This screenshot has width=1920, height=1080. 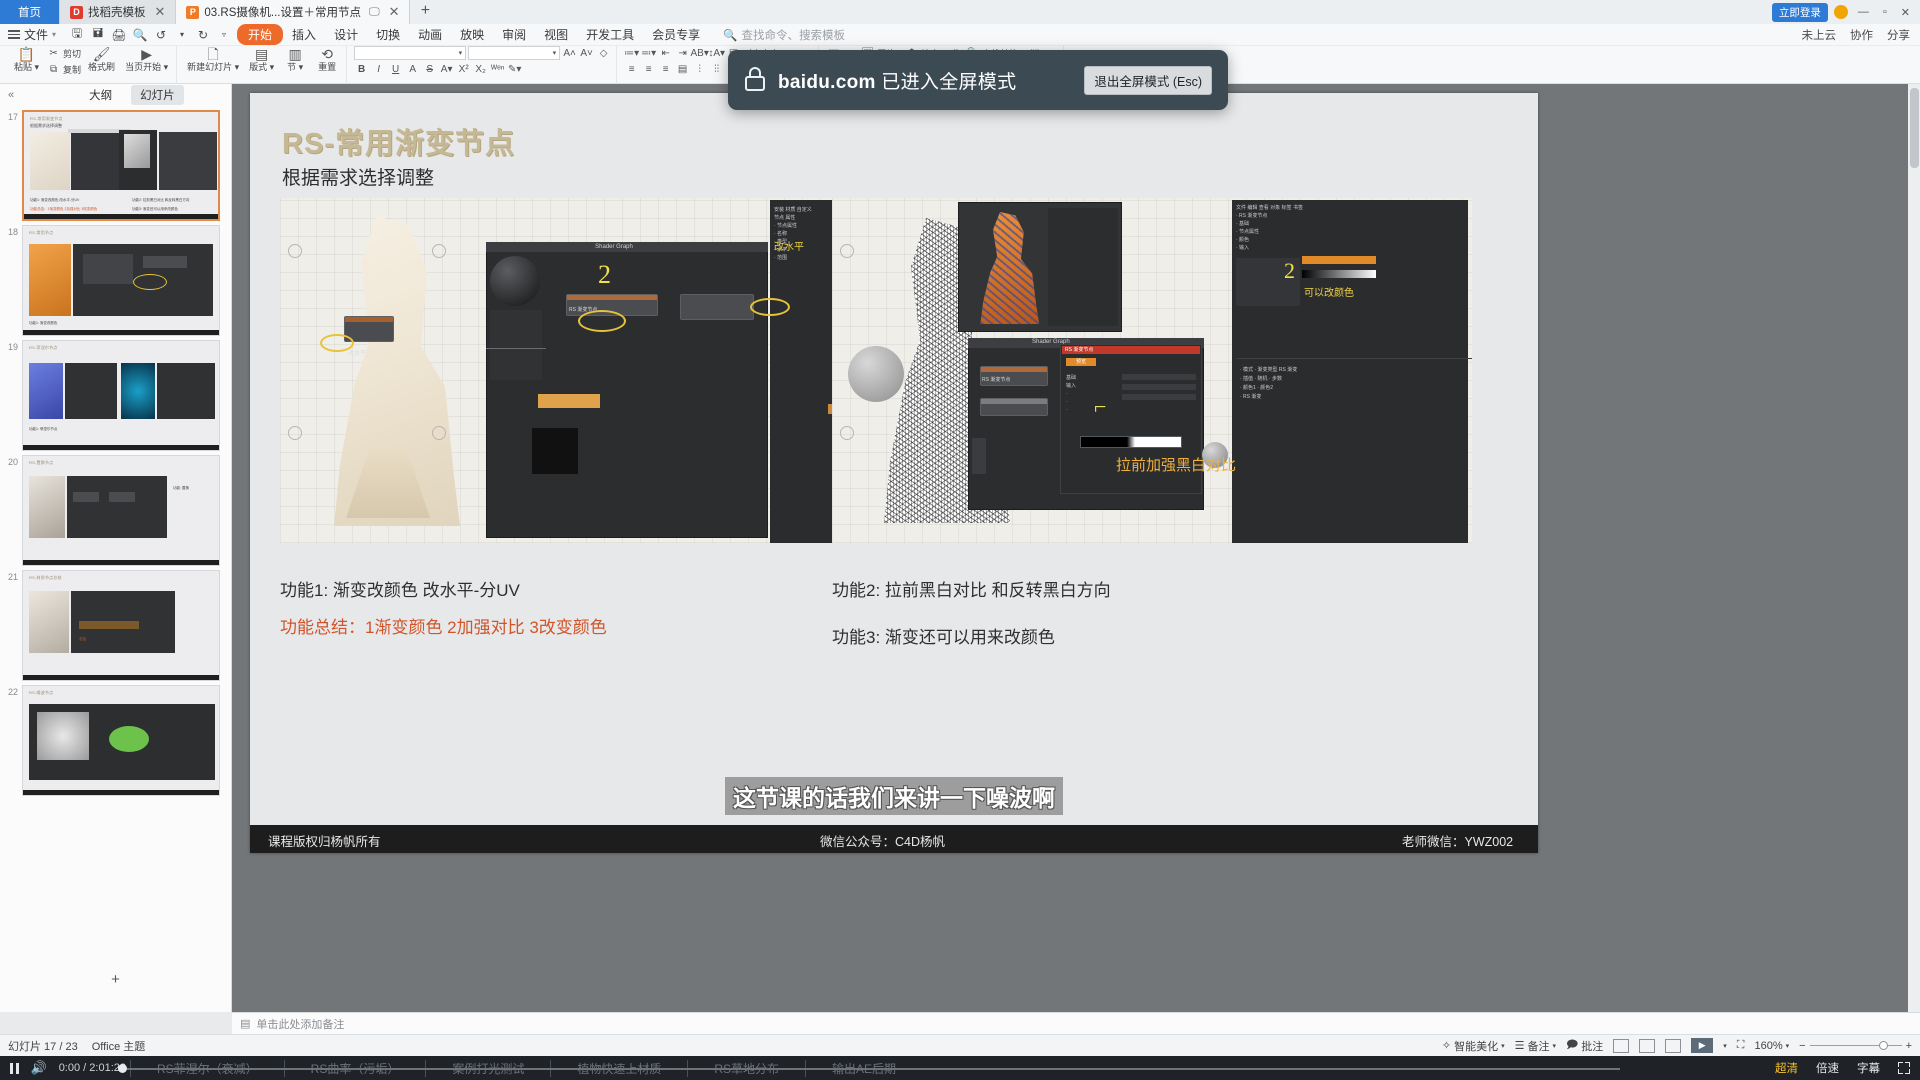 What do you see at coordinates (115, 623) in the screenshot?
I see `list-item: 21 RS-材质节点总结 总结` at bounding box center [115, 623].